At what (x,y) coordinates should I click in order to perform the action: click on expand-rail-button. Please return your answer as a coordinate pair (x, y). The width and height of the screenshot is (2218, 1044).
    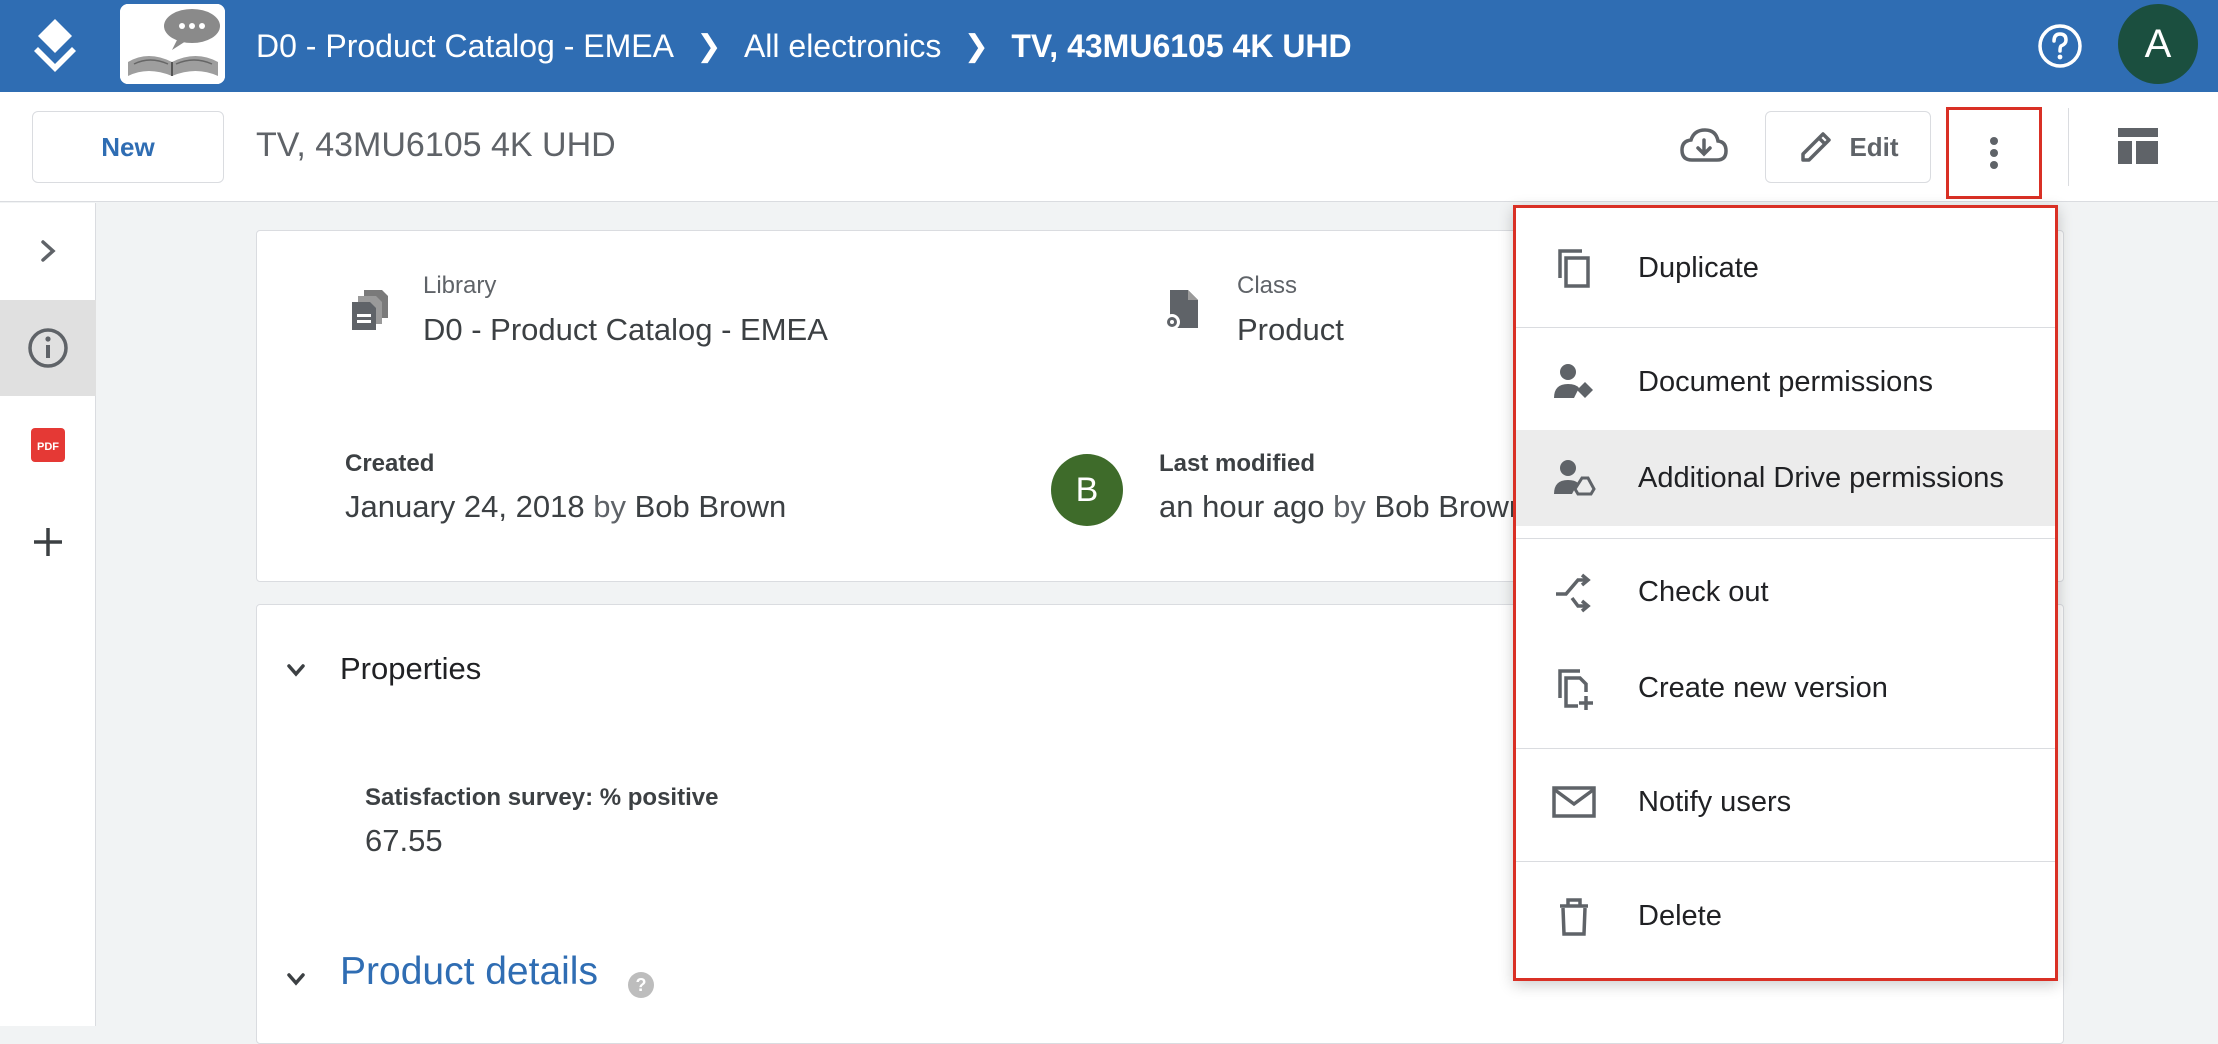
    Looking at the image, I should click on (48, 251).